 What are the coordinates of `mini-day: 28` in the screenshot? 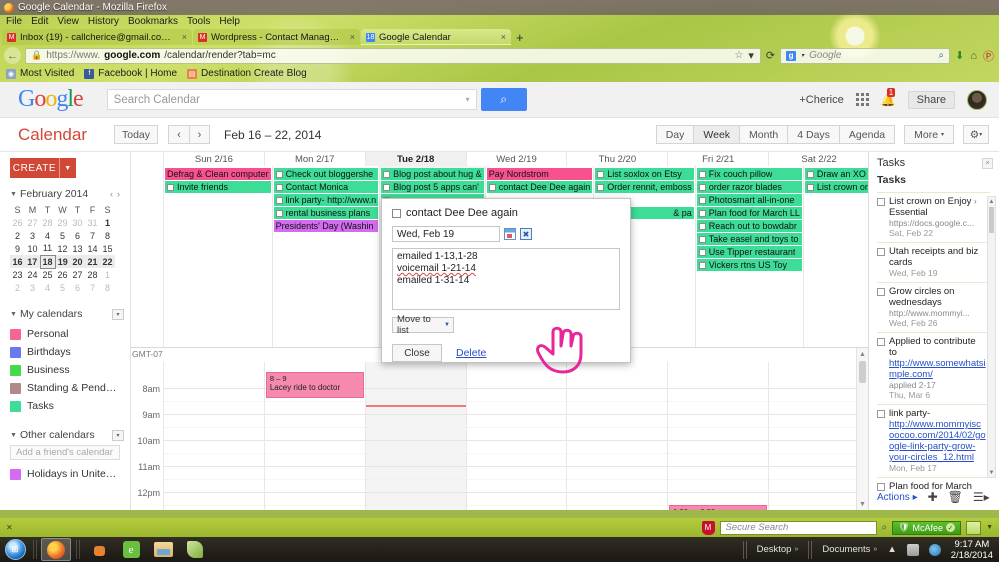 It's located at (47, 222).